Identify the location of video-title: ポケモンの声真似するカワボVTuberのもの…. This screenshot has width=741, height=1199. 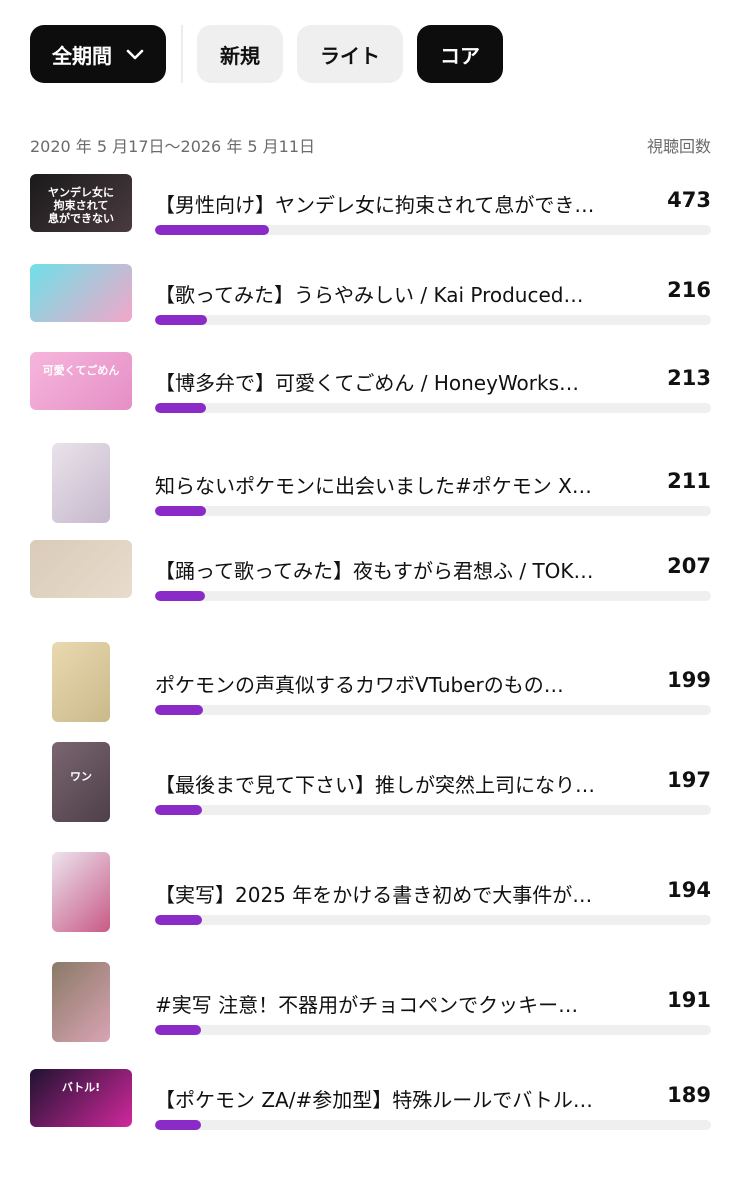
(375, 683).